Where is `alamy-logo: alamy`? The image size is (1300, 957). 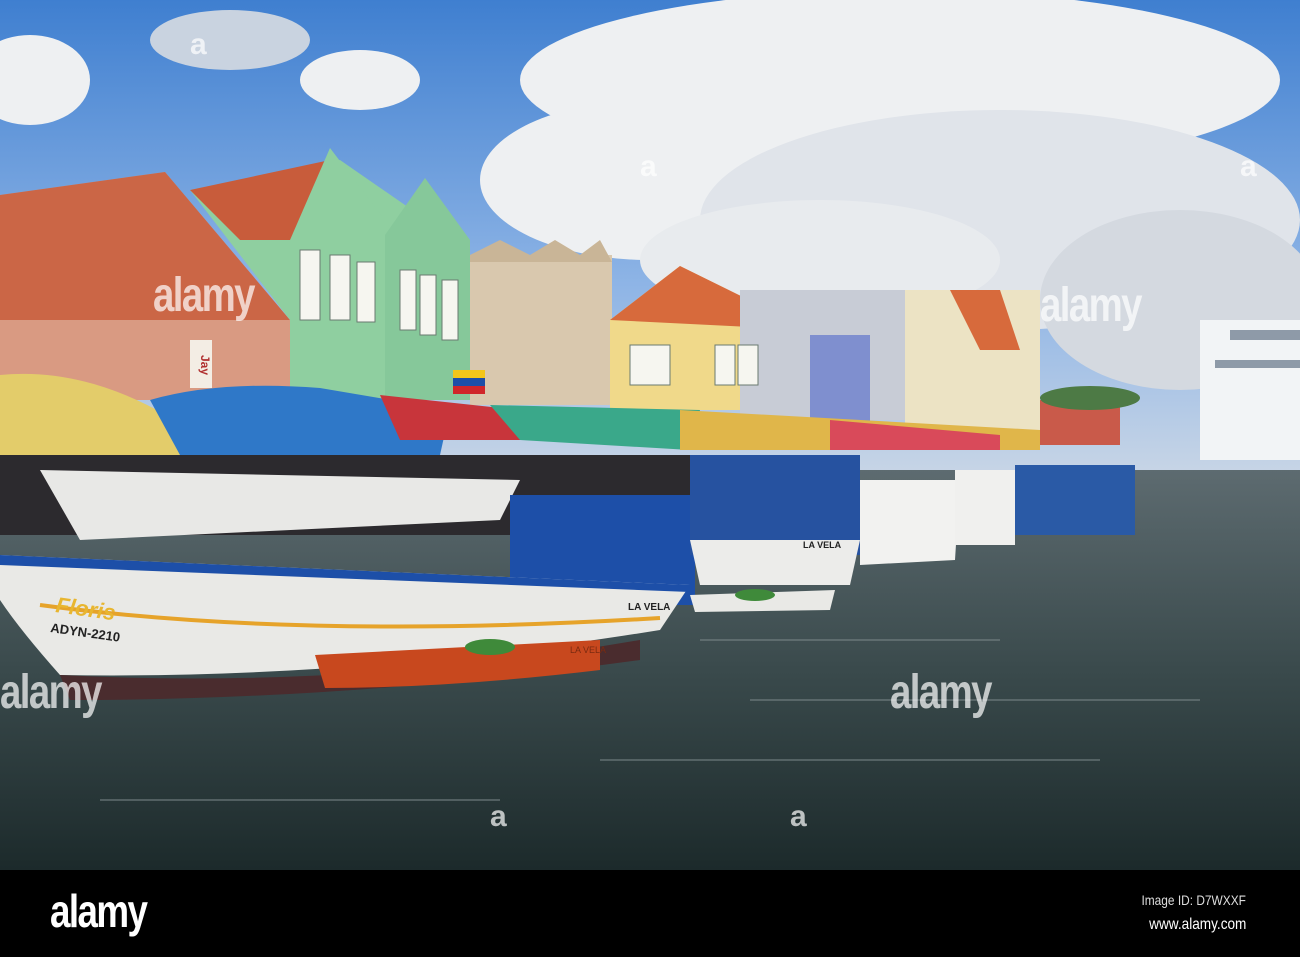 alamy-logo: alamy is located at coordinates (99, 911).